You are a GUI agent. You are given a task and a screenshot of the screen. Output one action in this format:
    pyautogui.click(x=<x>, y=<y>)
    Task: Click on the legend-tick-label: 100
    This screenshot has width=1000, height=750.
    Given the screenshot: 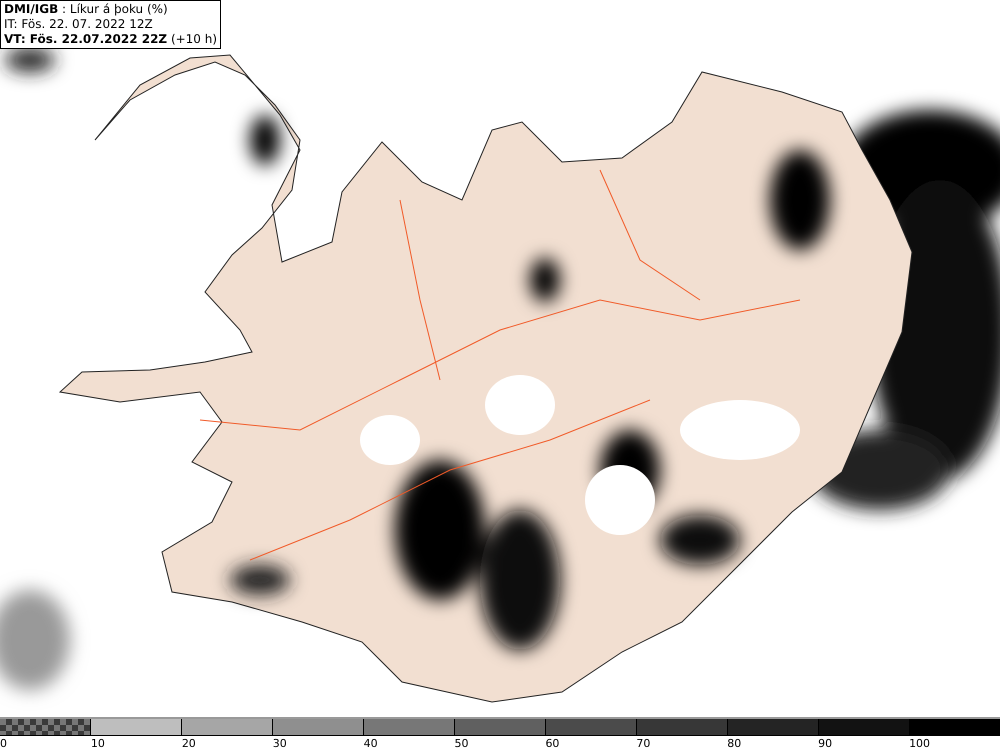 What is the action you would take?
    pyautogui.click(x=920, y=743)
    